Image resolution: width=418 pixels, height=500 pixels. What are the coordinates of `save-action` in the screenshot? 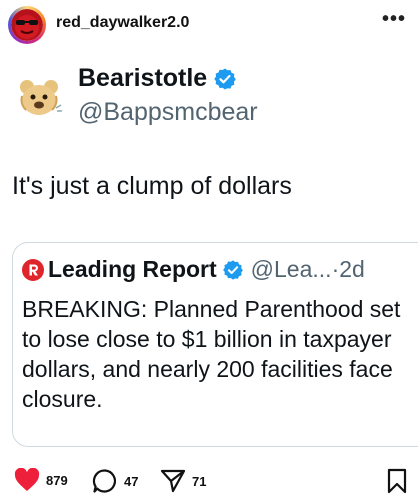 It's located at (397, 483).